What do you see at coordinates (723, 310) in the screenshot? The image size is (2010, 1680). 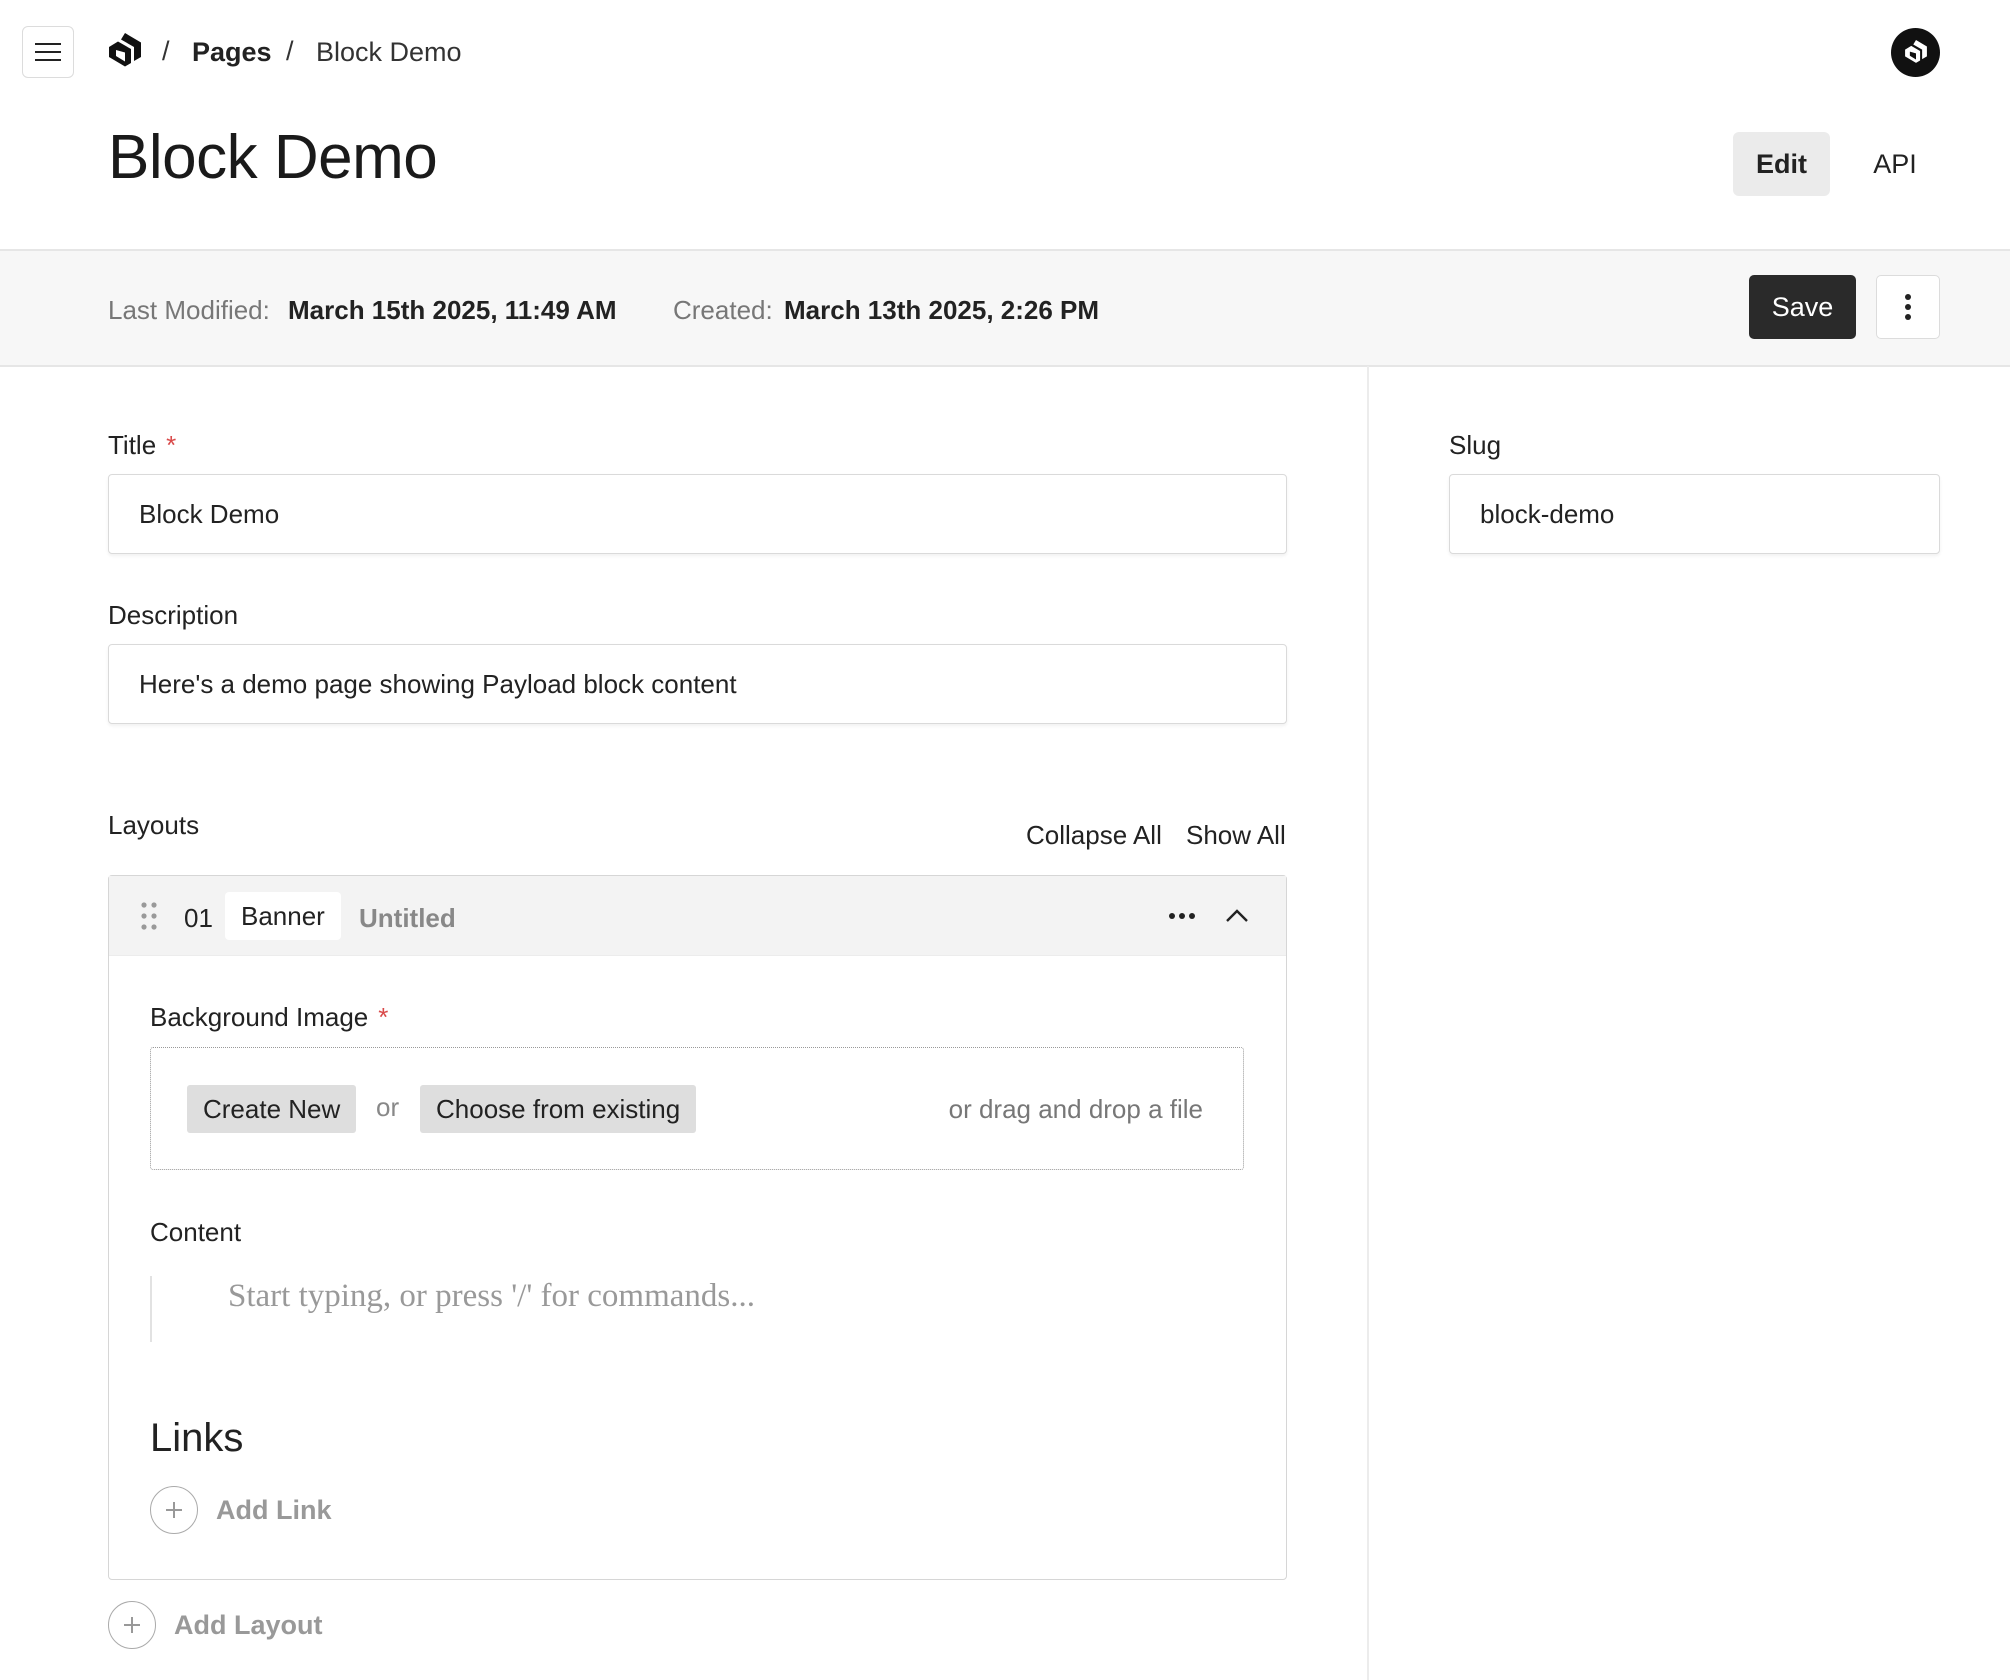 I see `created-label: Created:` at bounding box center [723, 310].